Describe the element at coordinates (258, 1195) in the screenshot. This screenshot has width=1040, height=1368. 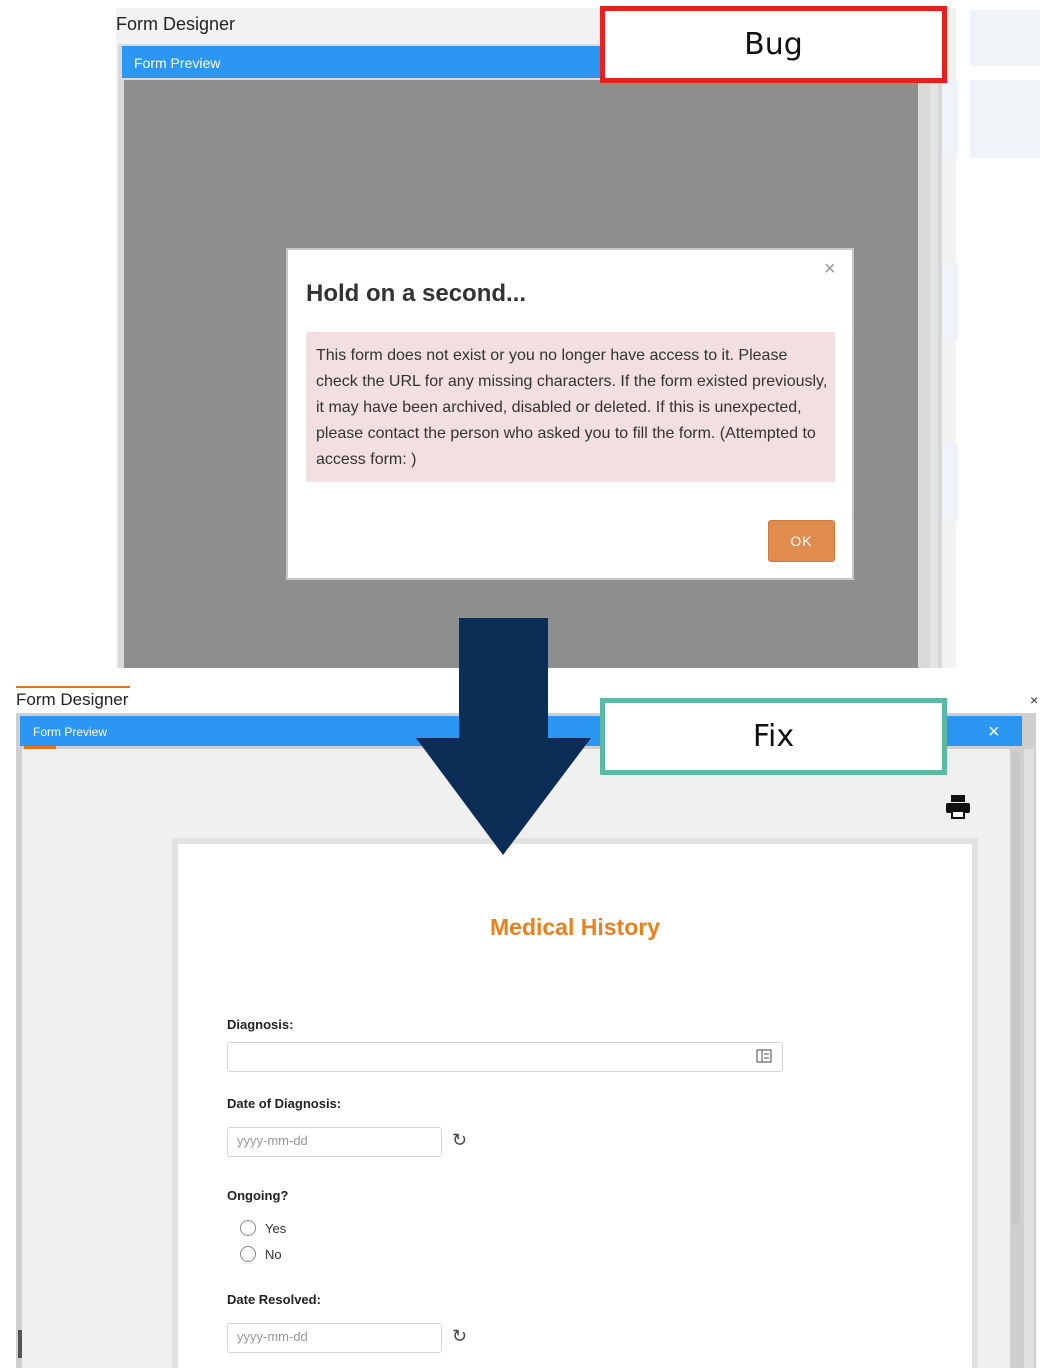
I see `ongoing-label: Ongoing?` at that location.